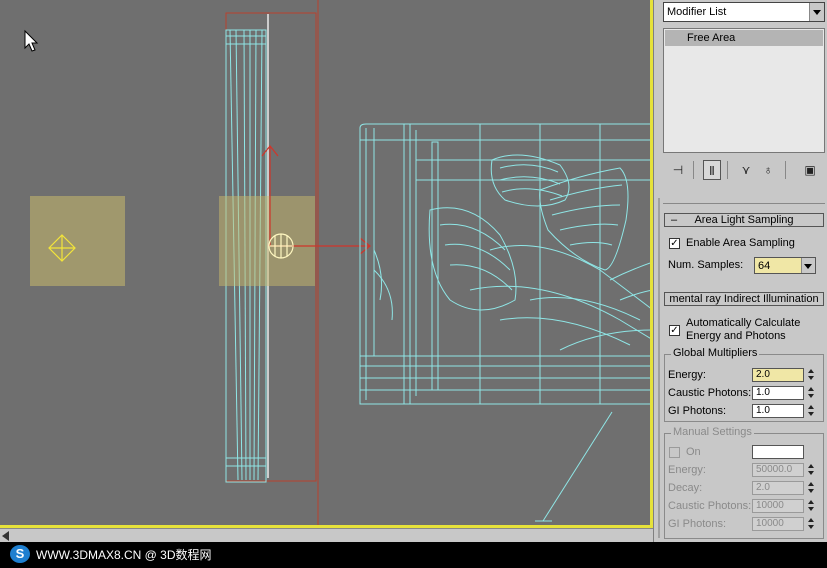 This screenshot has height=568, width=827. I want to click on energy-label: Energy:, so click(687, 375).